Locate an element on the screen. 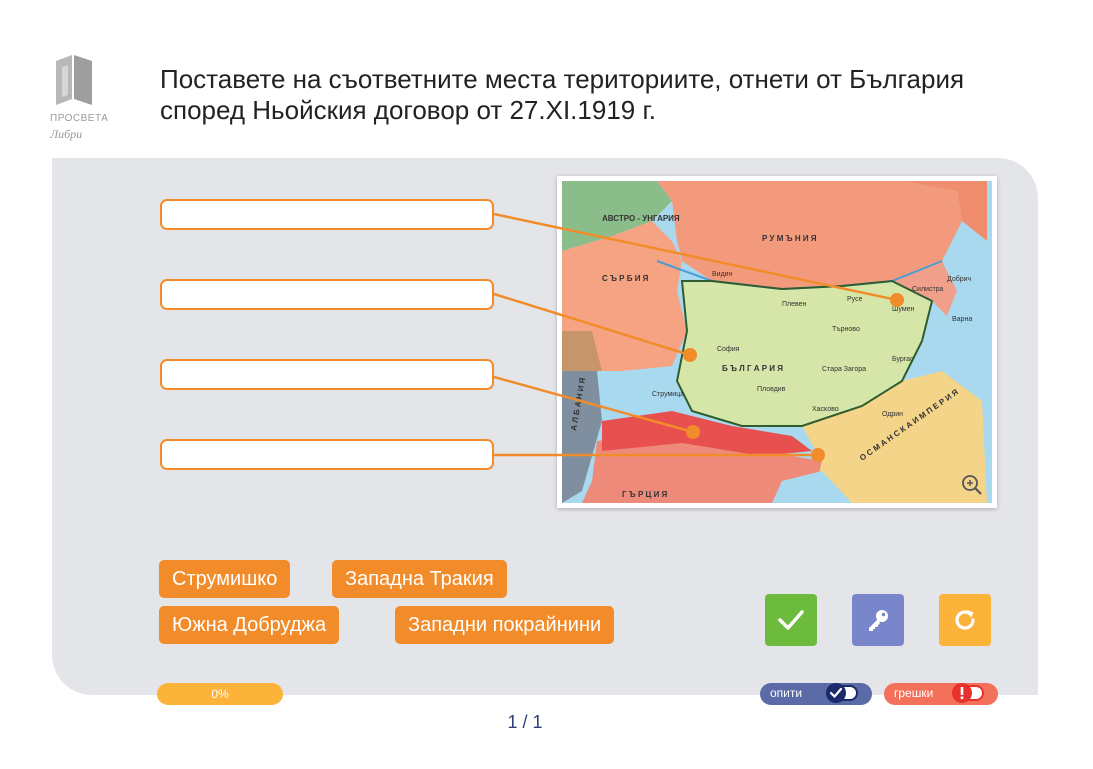  map-label-dobrich: Добрич is located at coordinates (959, 279).